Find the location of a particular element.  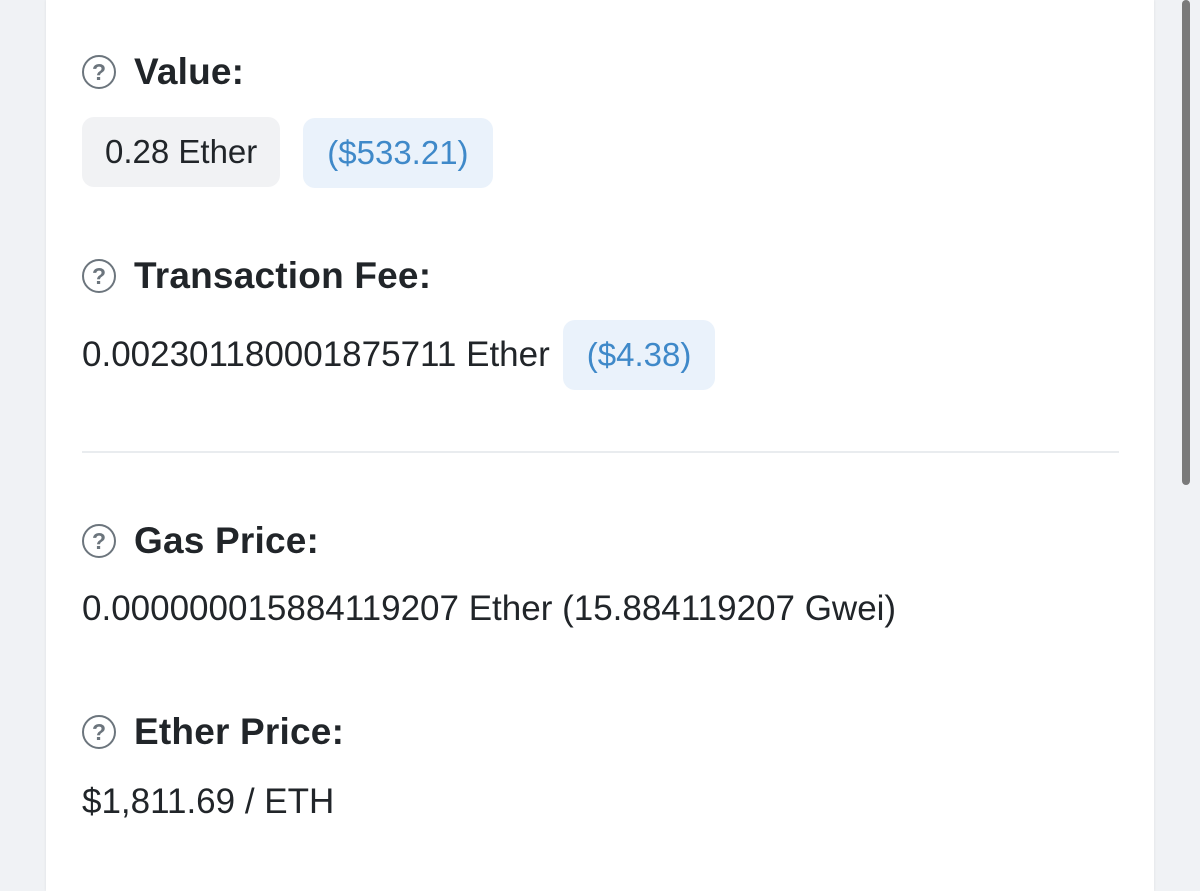

transaction-fee-label-row: ? Transaction Fee: is located at coordinates (256, 276).